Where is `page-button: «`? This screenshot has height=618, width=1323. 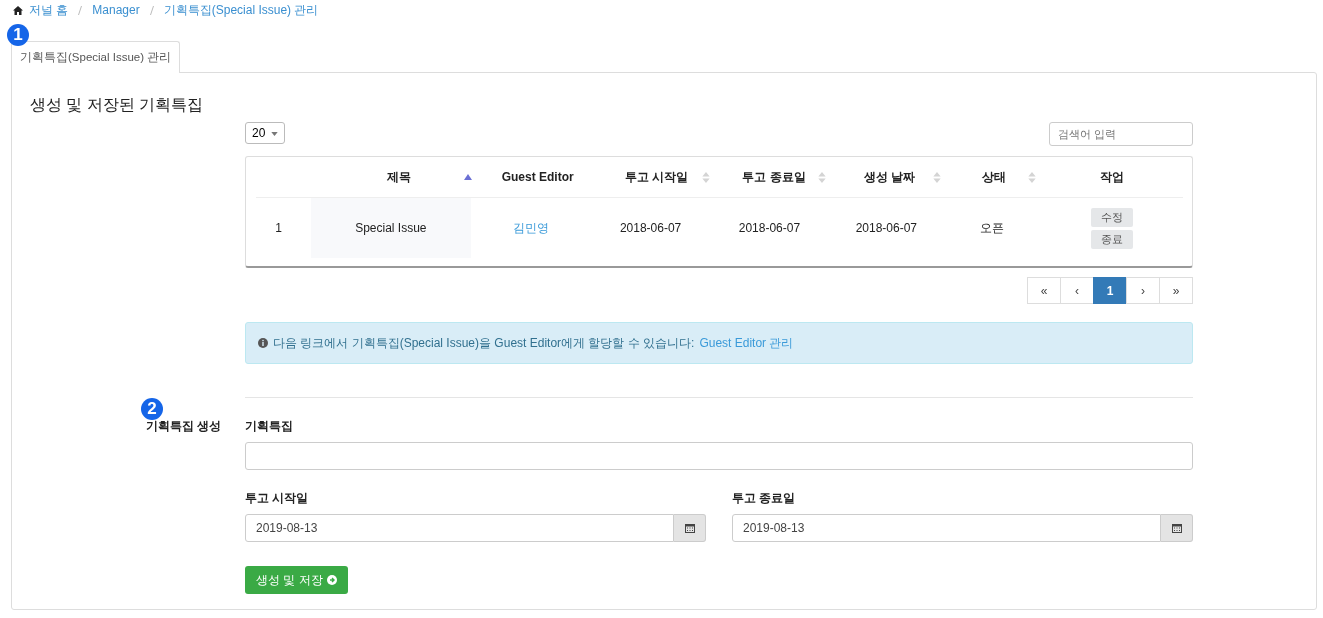
page-button: « is located at coordinates (1044, 290).